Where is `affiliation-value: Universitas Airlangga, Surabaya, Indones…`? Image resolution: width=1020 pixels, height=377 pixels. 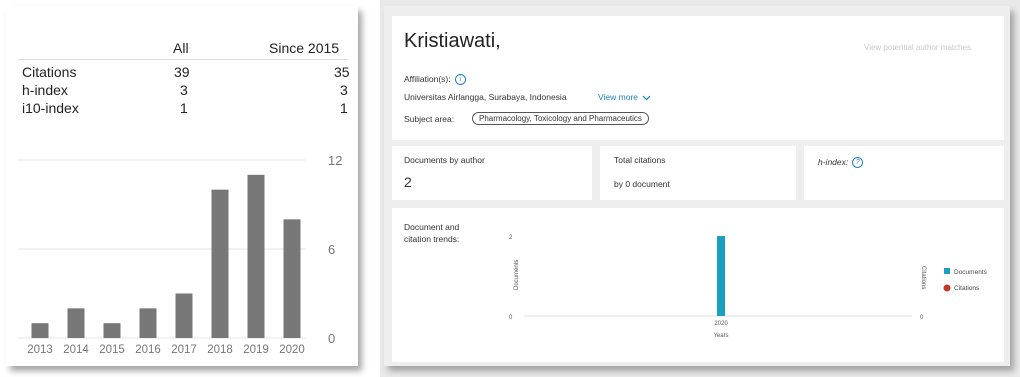 affiliation-value: Universitas Airlangga, Surabaya, Indones… is located at coordinates (485, 97).